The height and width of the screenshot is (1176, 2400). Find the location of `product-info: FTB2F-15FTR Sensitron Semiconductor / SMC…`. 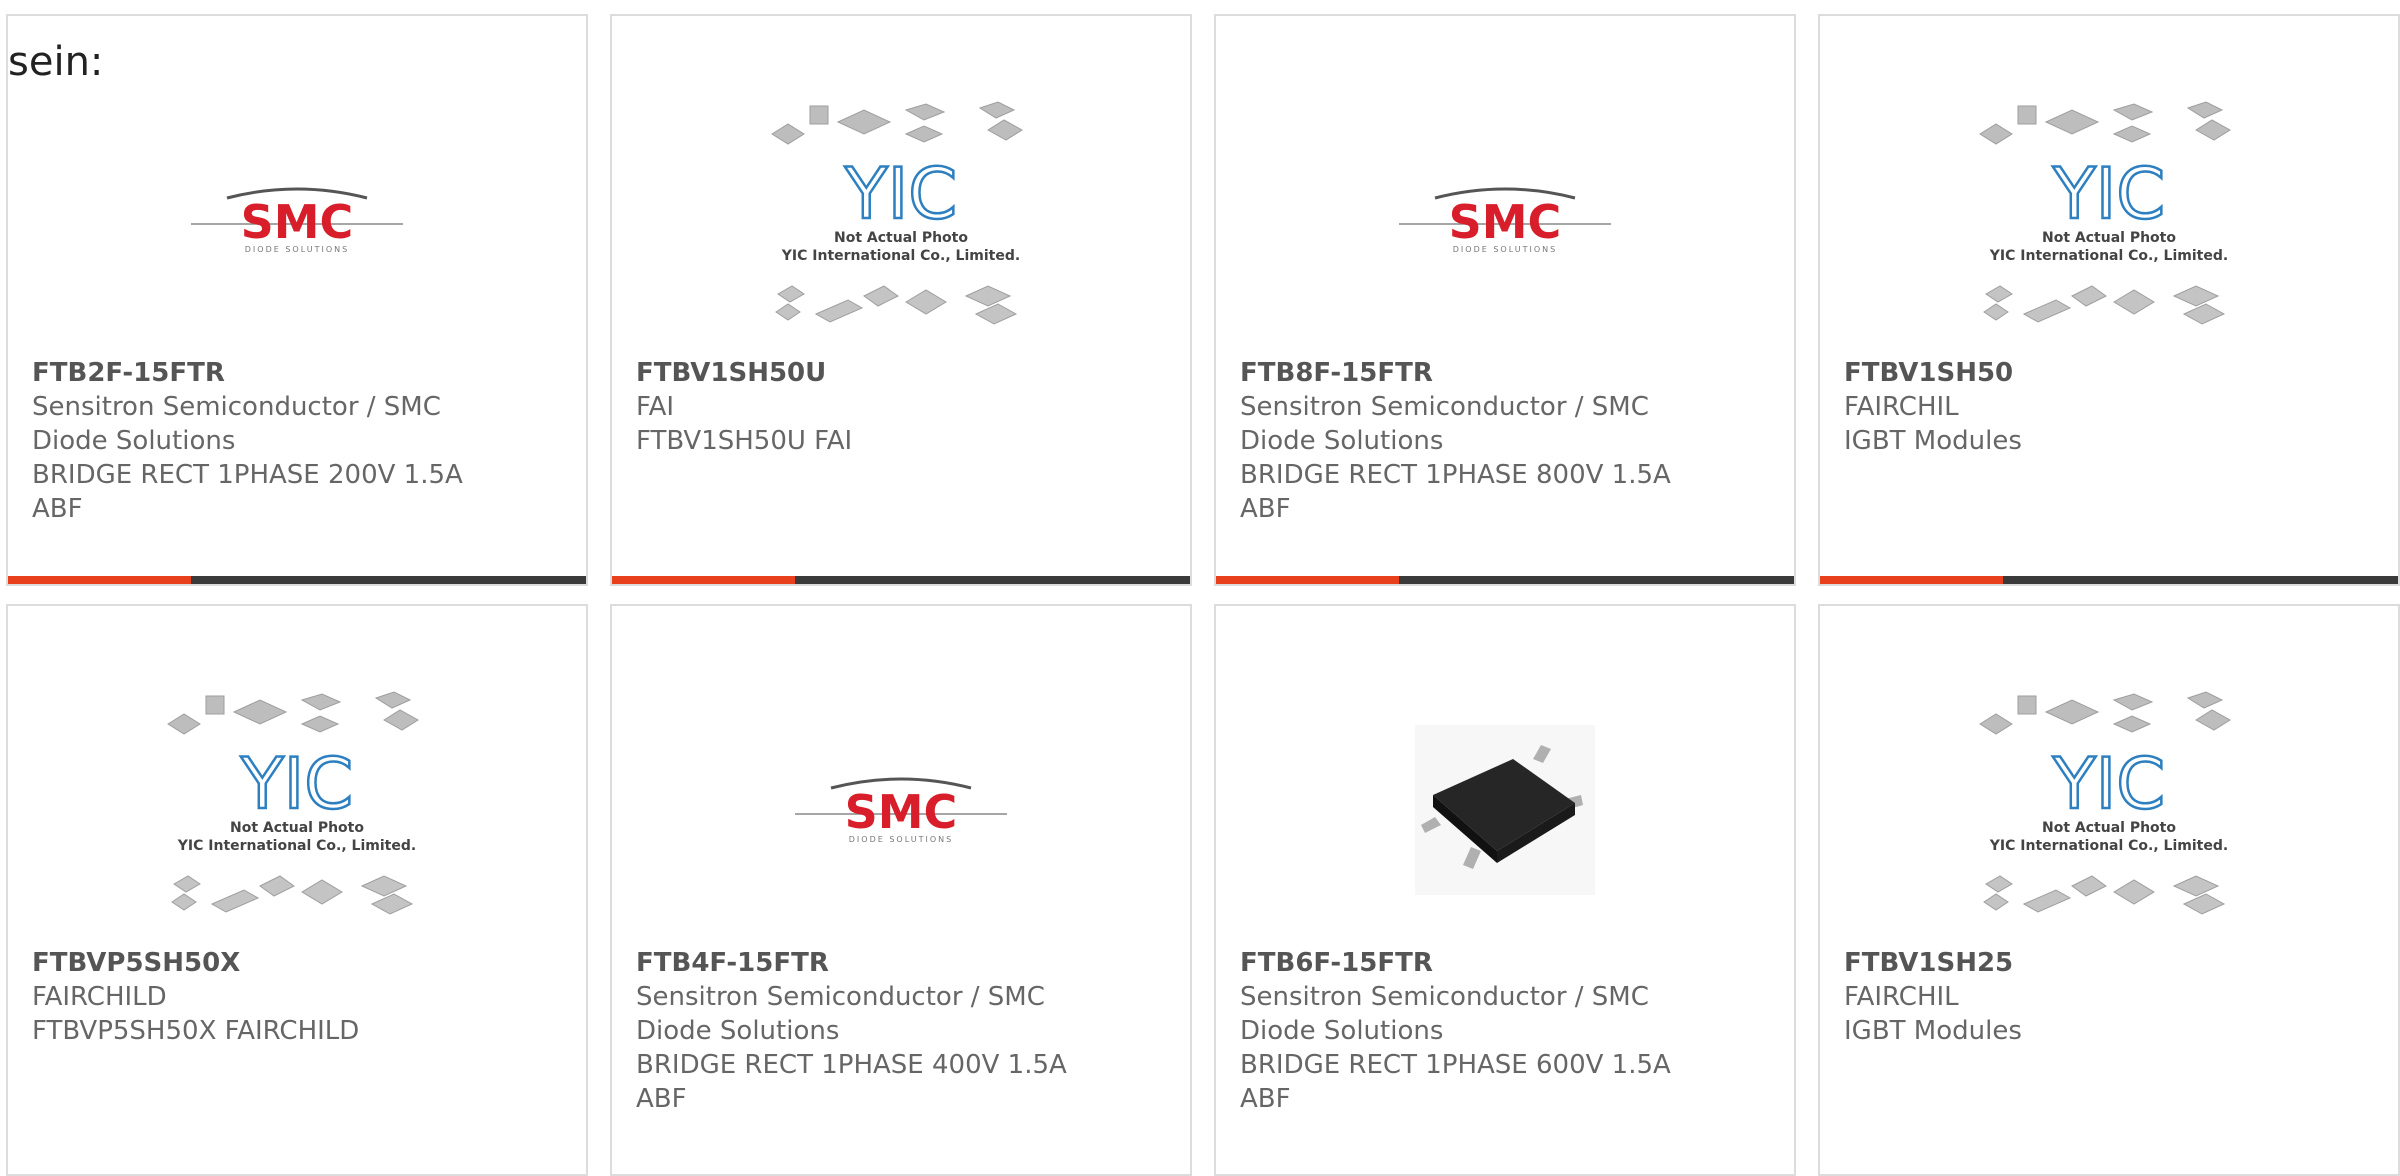

product-info: FTB2F-15FTR Sensitron Semiconductor / SMC… is located at coordinates (301, 441).